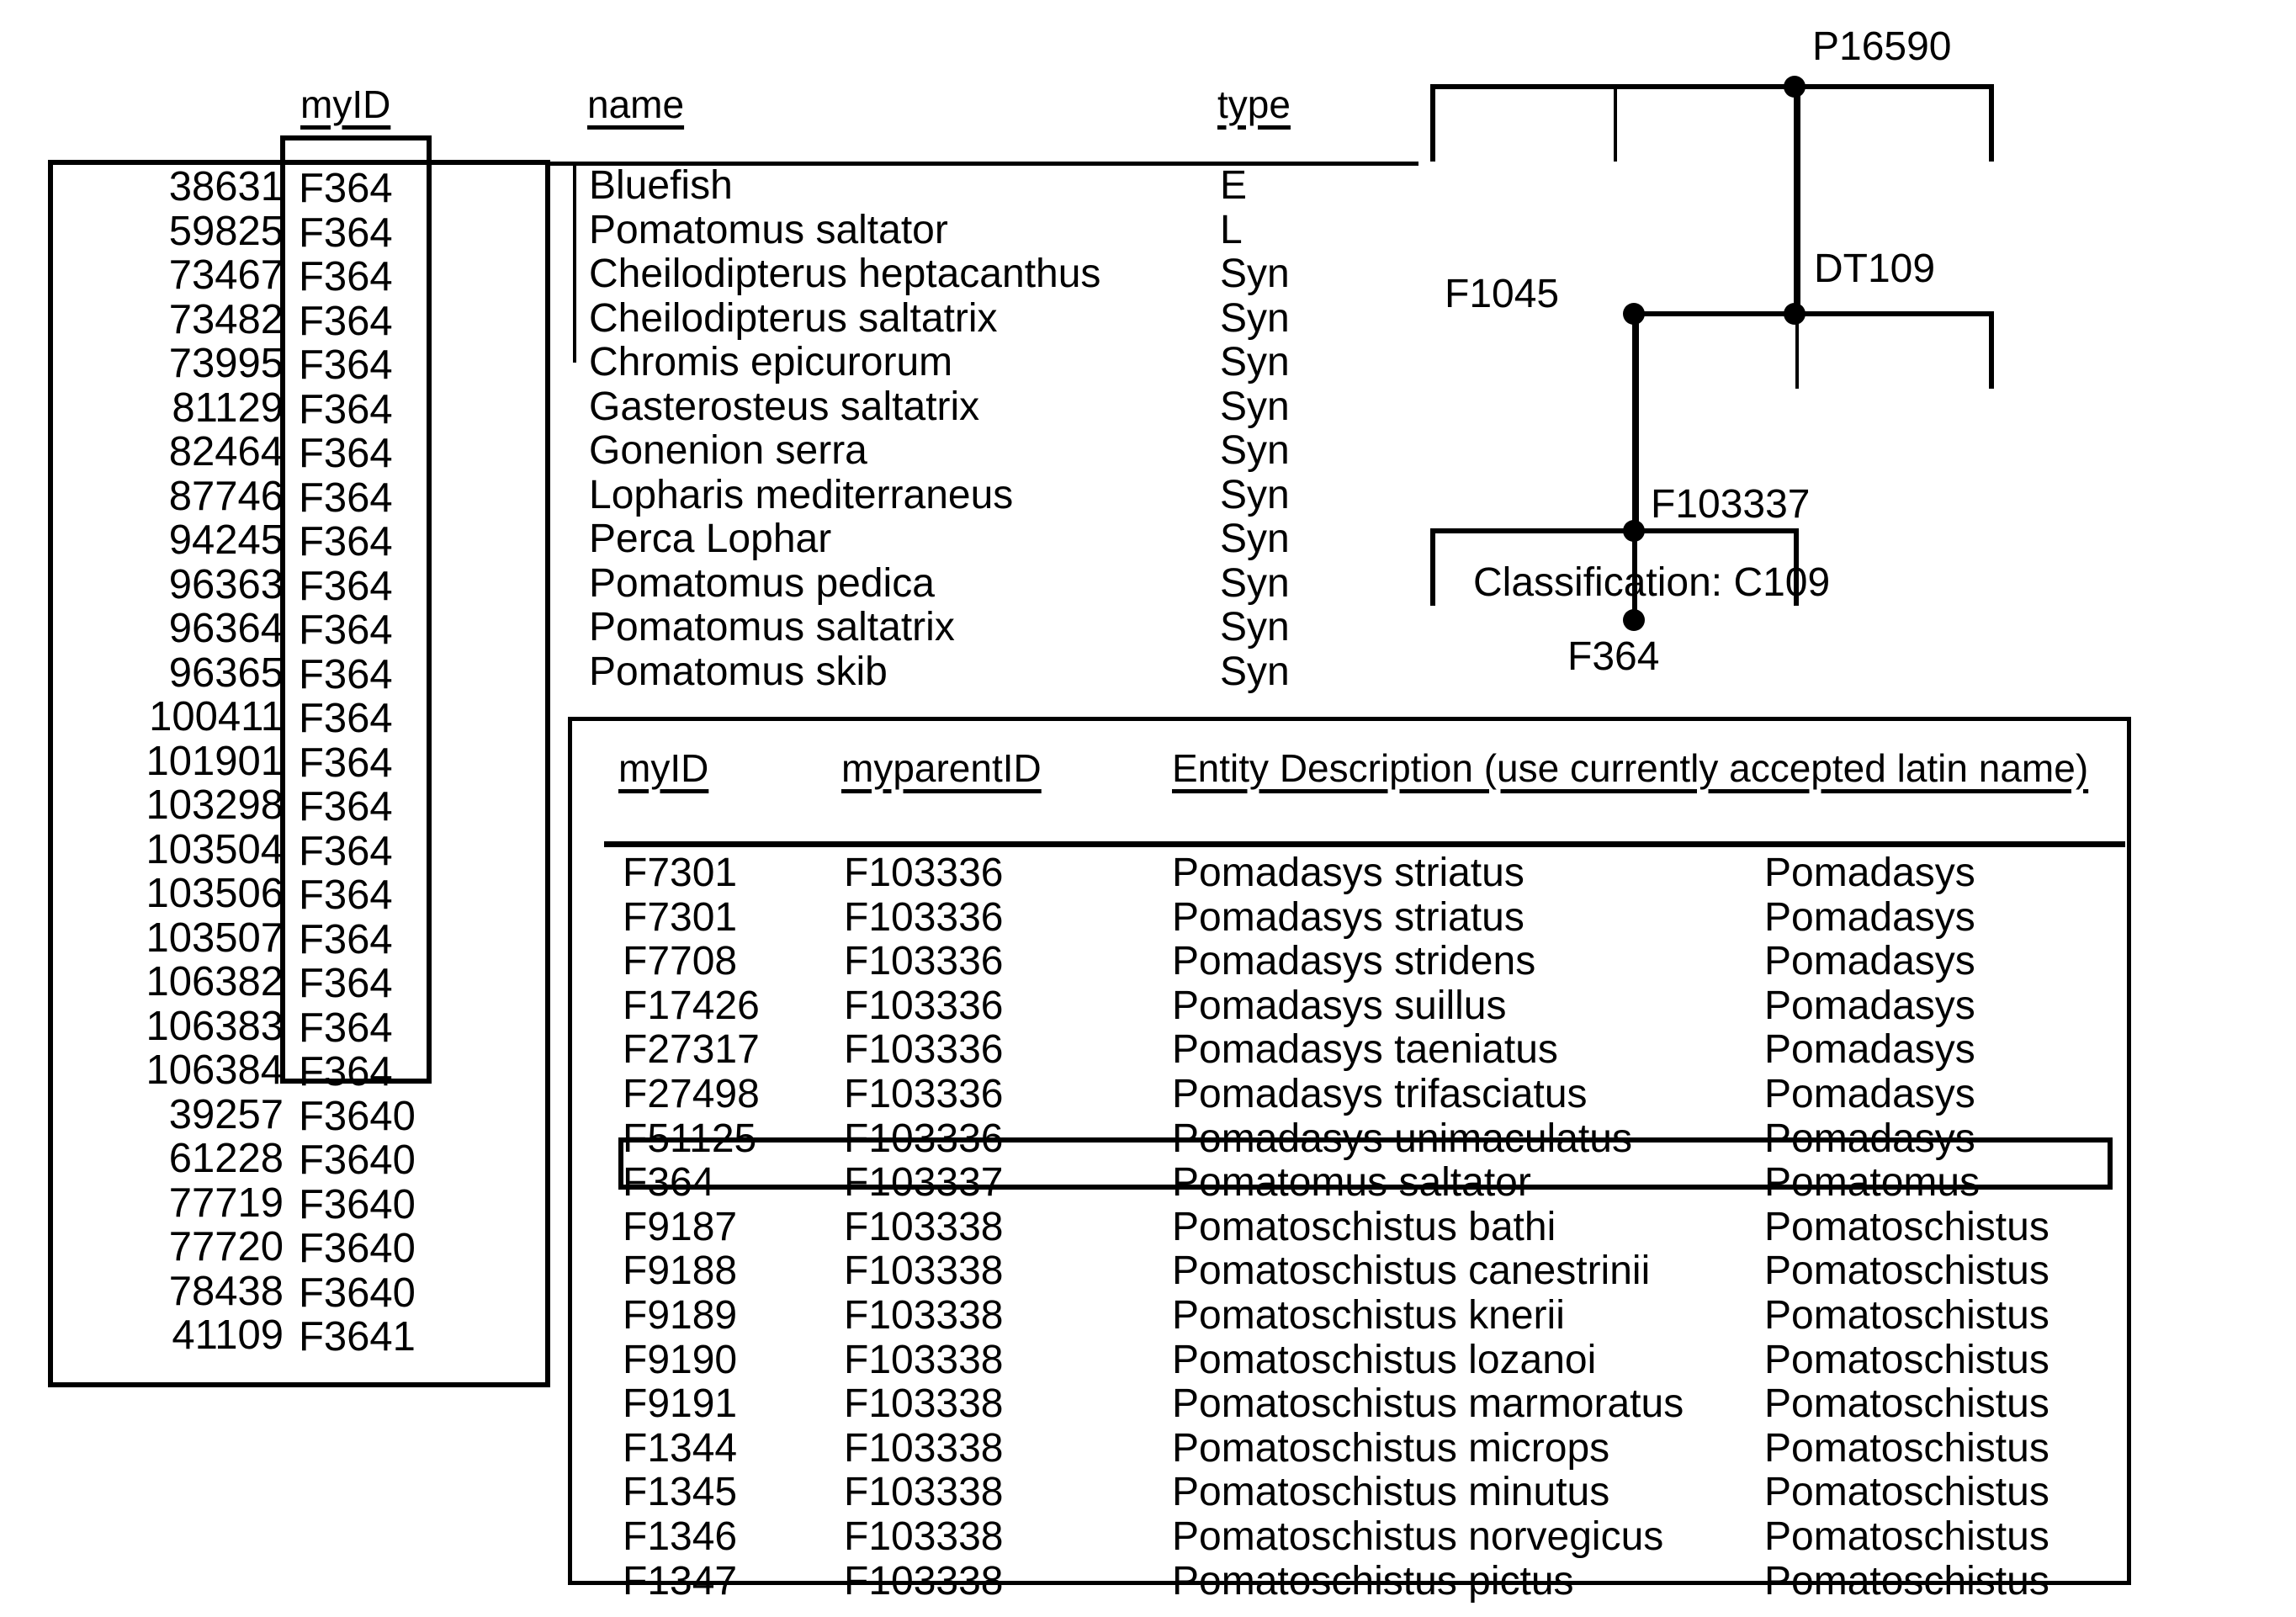  Describe the element at coordinates (1636, 421) in the screenshot. I see `tree-edge-f1045-f103337` at that location.